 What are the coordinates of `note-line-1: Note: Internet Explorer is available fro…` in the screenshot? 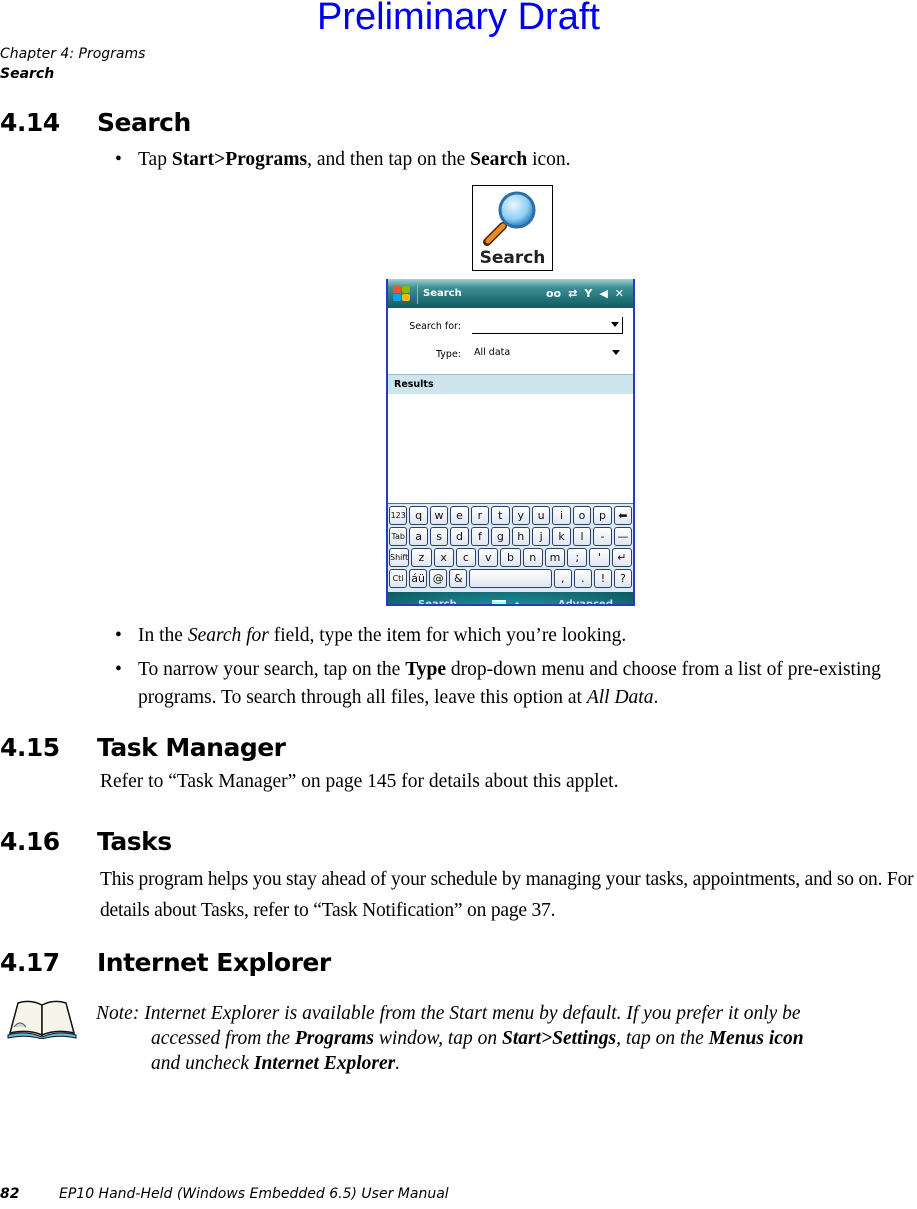 It's located at (448, 1013).